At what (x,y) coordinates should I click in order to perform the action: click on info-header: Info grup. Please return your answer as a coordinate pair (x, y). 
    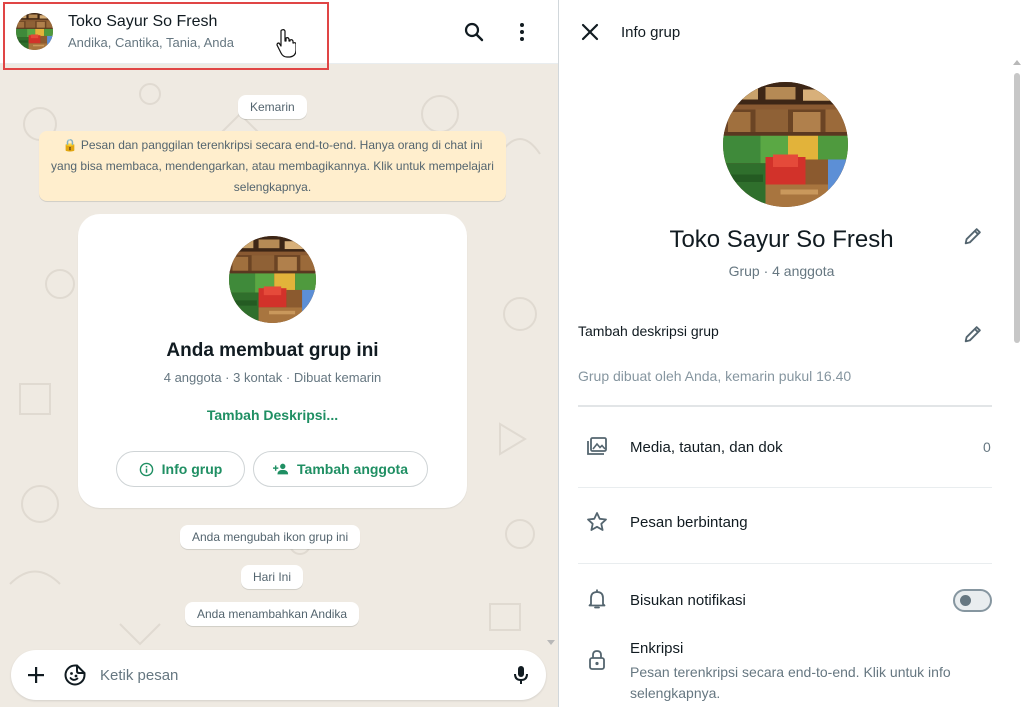
    Looking at the image, I should click on (791, 32).